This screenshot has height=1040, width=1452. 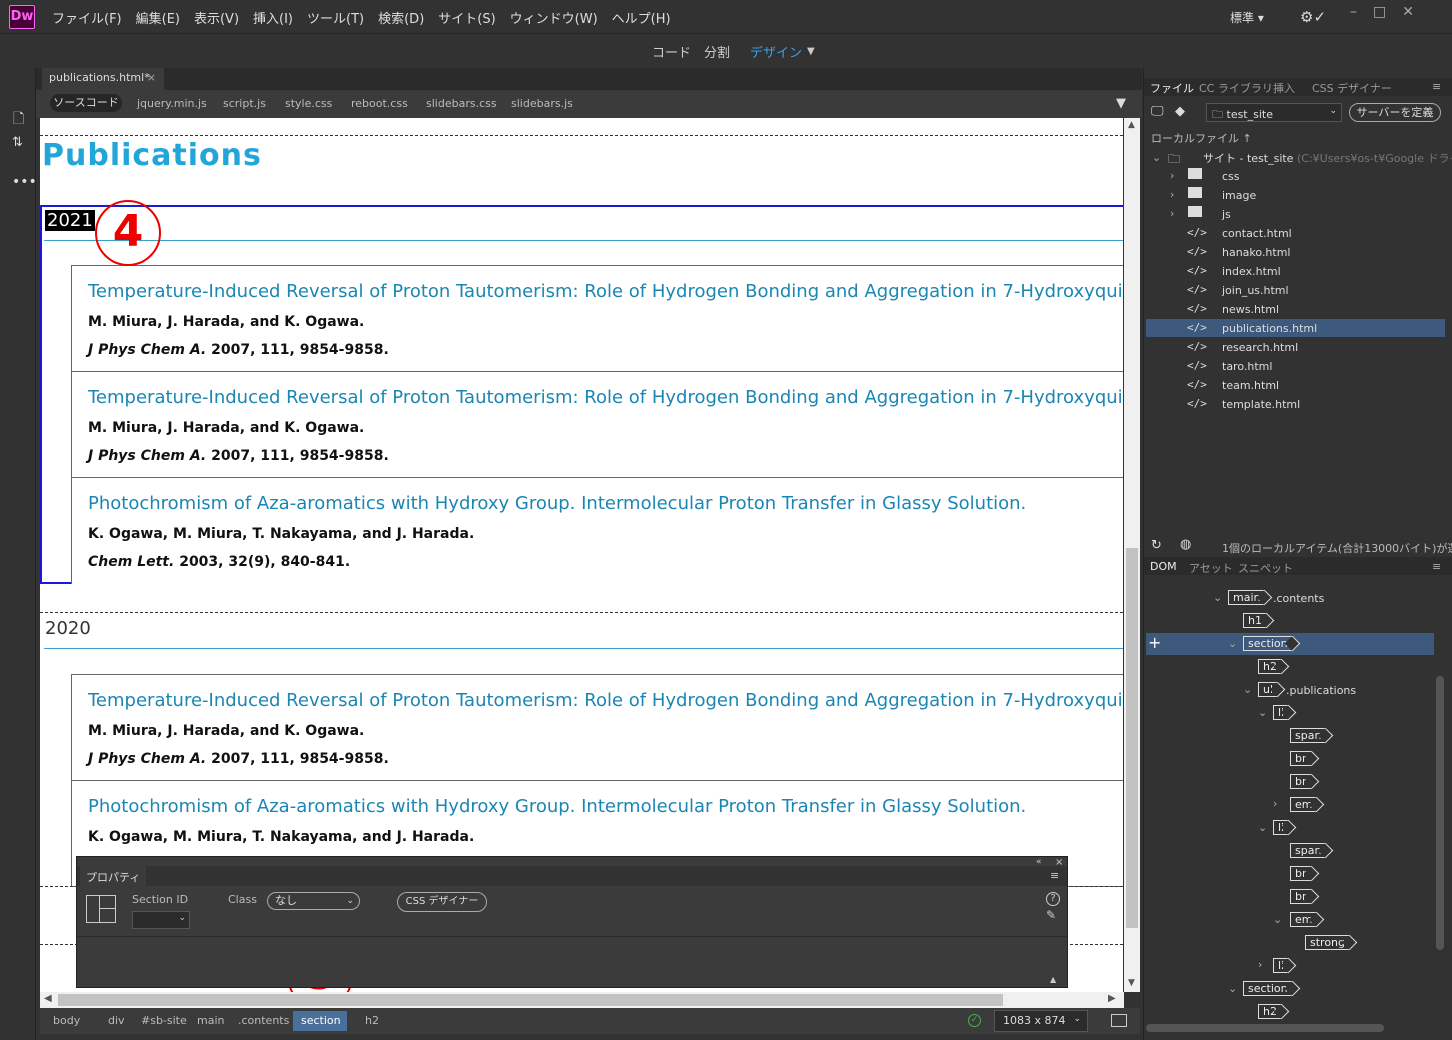 What do you see at coordinates (1041, 1021) in the screenshot?
I see `window-size-select: 1083 x 874 ⌄` at bounding box center [1041, 1021].